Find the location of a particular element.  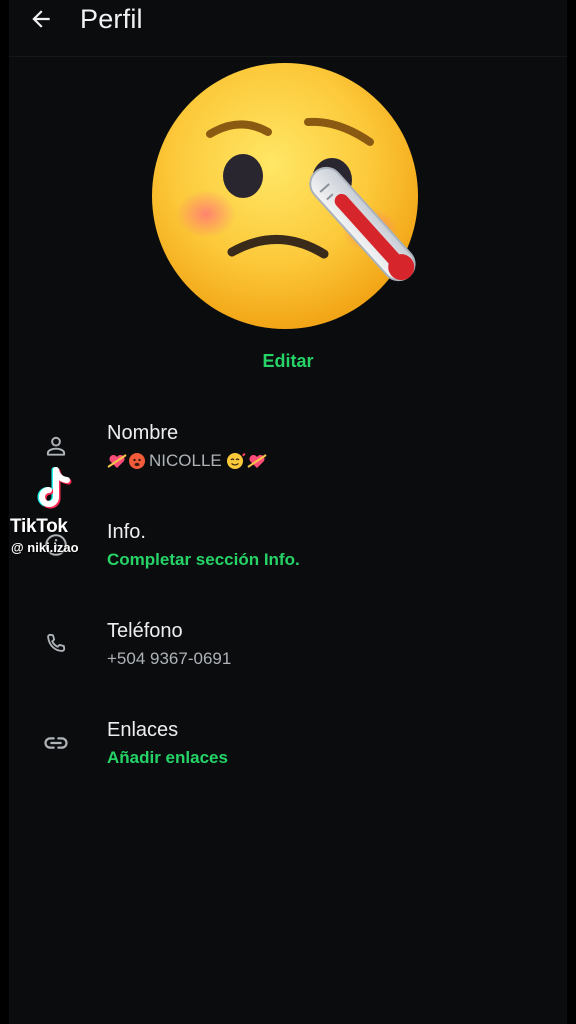

links-value: Añadir enlaces is located at coordinates (167, 757).